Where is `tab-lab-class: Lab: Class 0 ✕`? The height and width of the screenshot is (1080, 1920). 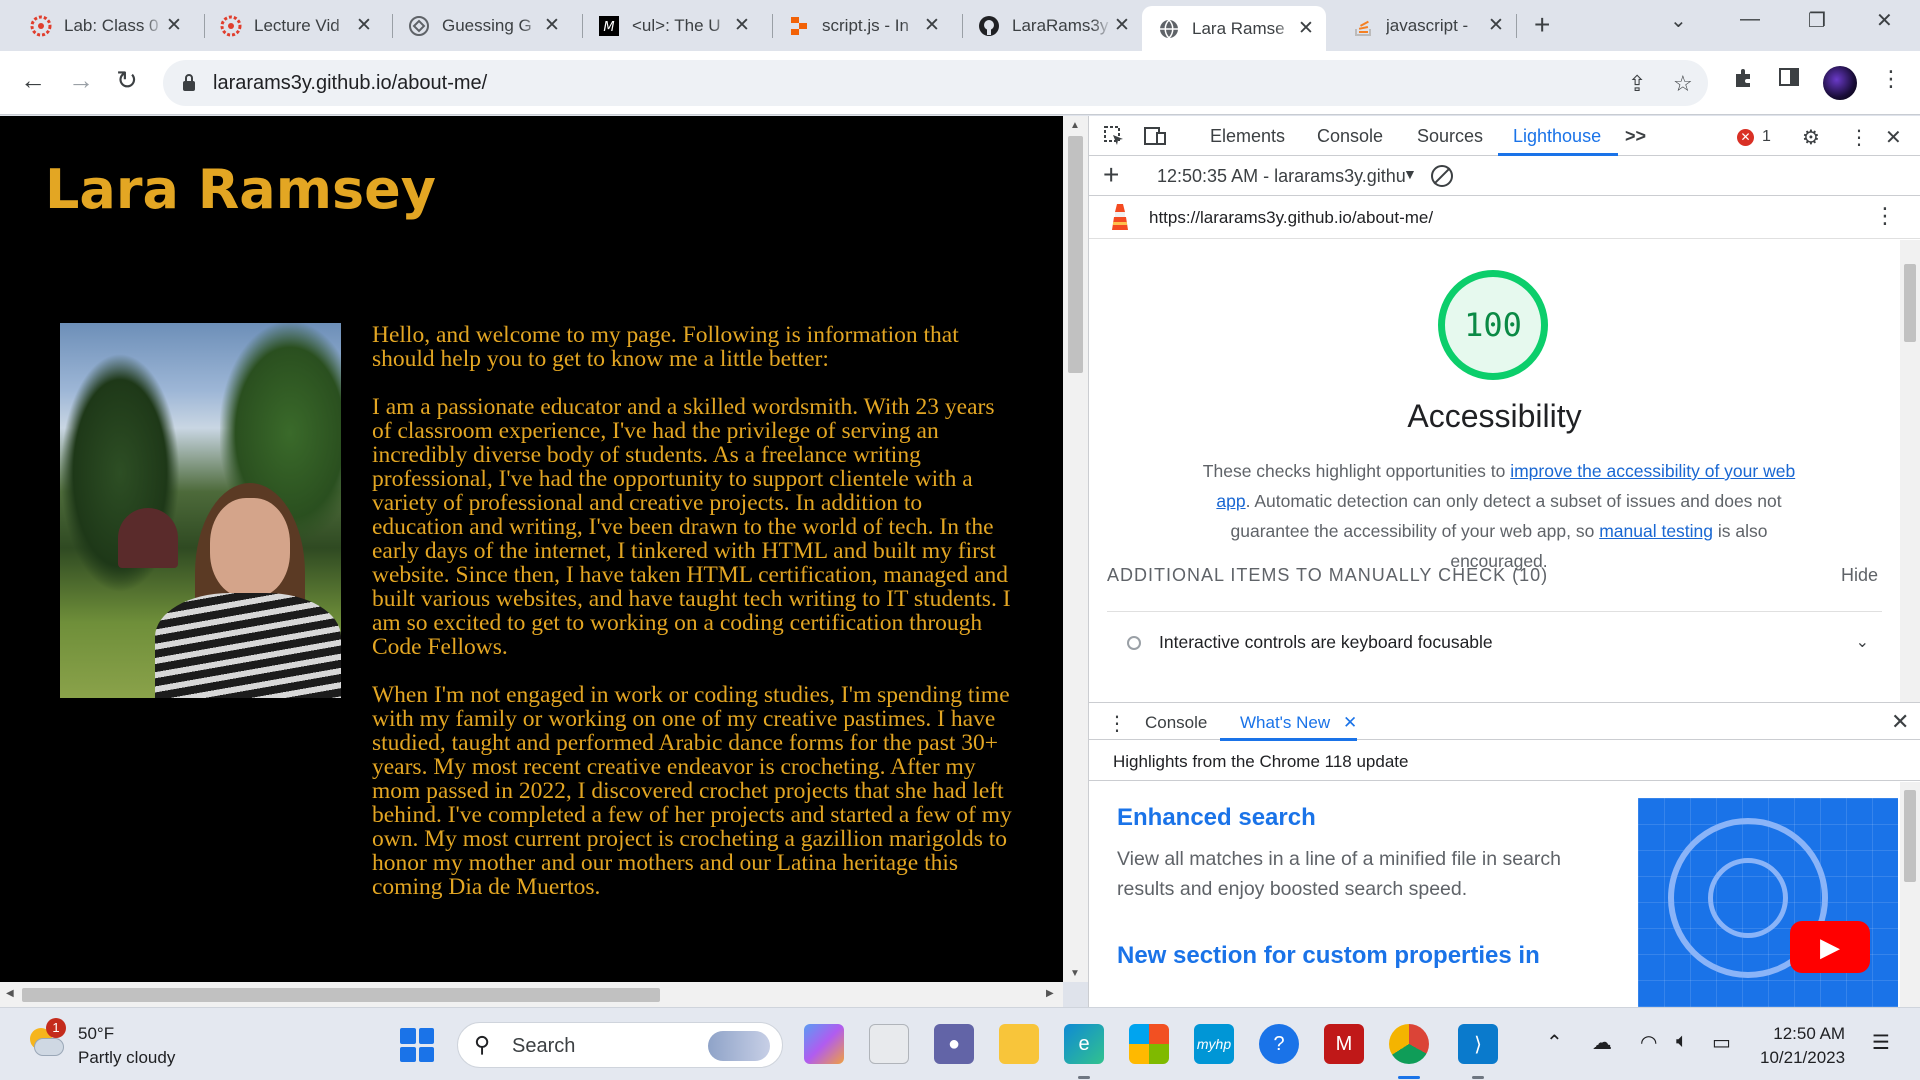
tab-lab-class: Lab: Class 0 ✕ is located at coordinates (104, 25).